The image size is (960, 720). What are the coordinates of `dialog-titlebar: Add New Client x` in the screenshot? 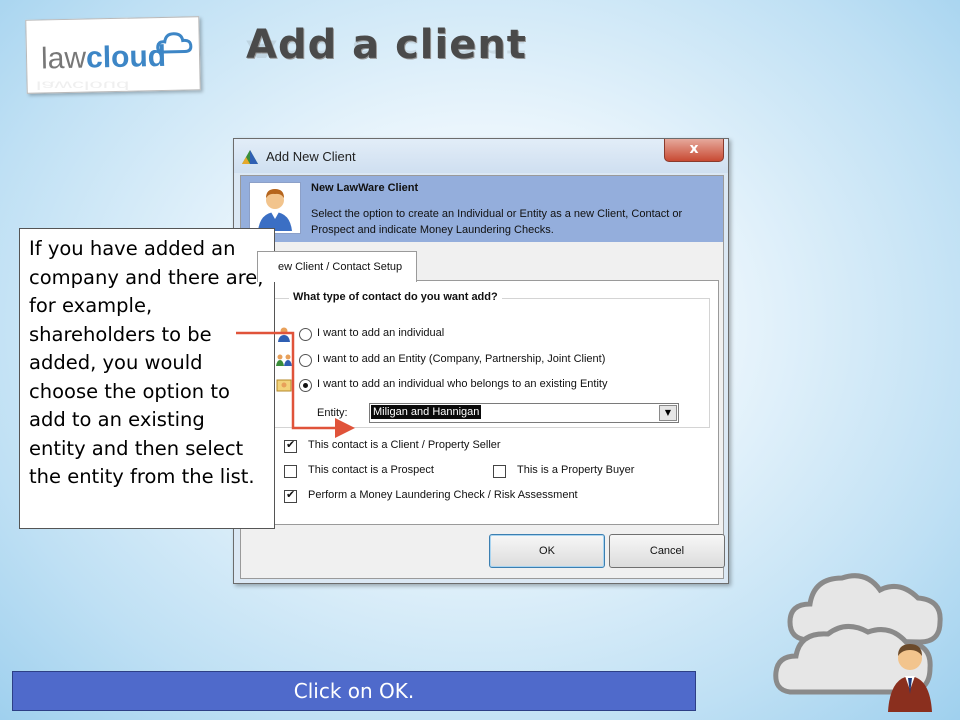 It's located at (481, 156).